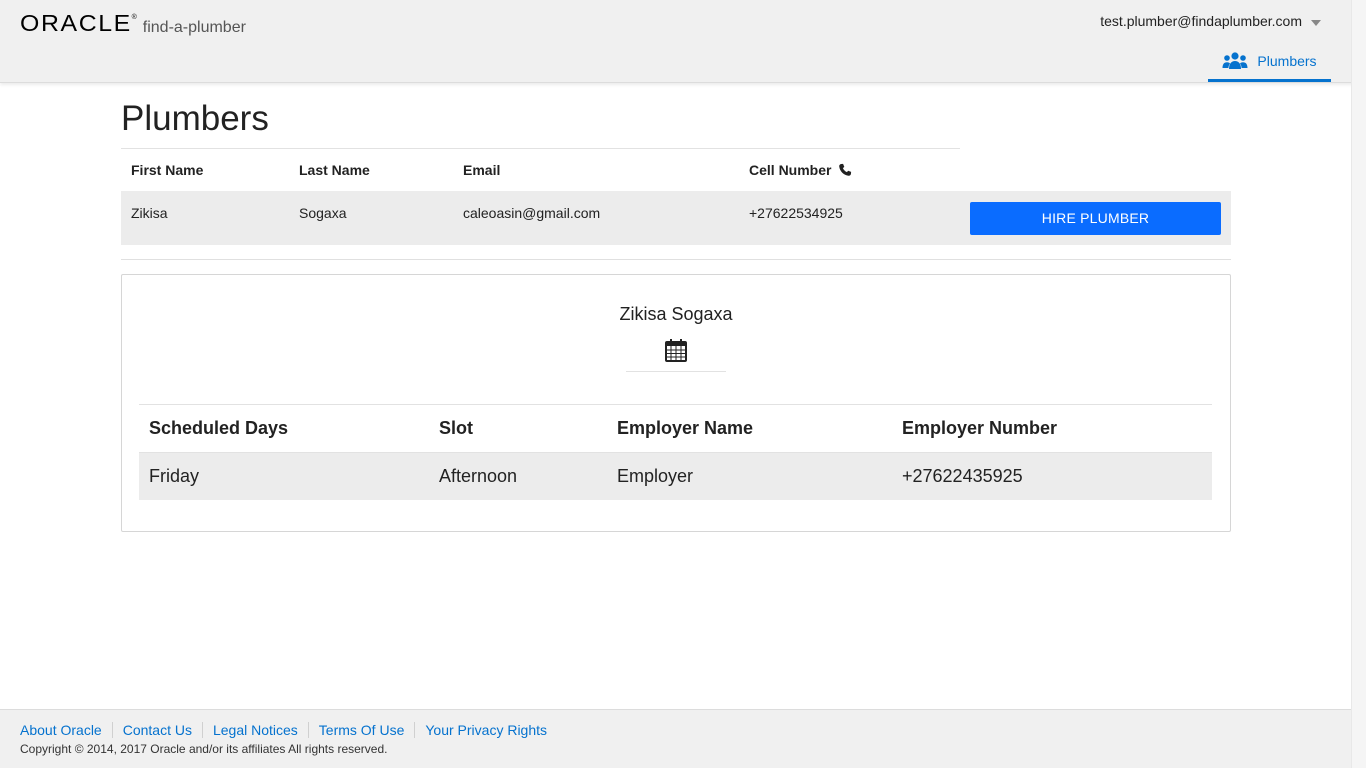 This screenshot has width=1366, height=768. What do you see at coordinates (284, 428) in the screenshot?
I see `column-header: Scheduled Days` at bounding box center [284, 428].